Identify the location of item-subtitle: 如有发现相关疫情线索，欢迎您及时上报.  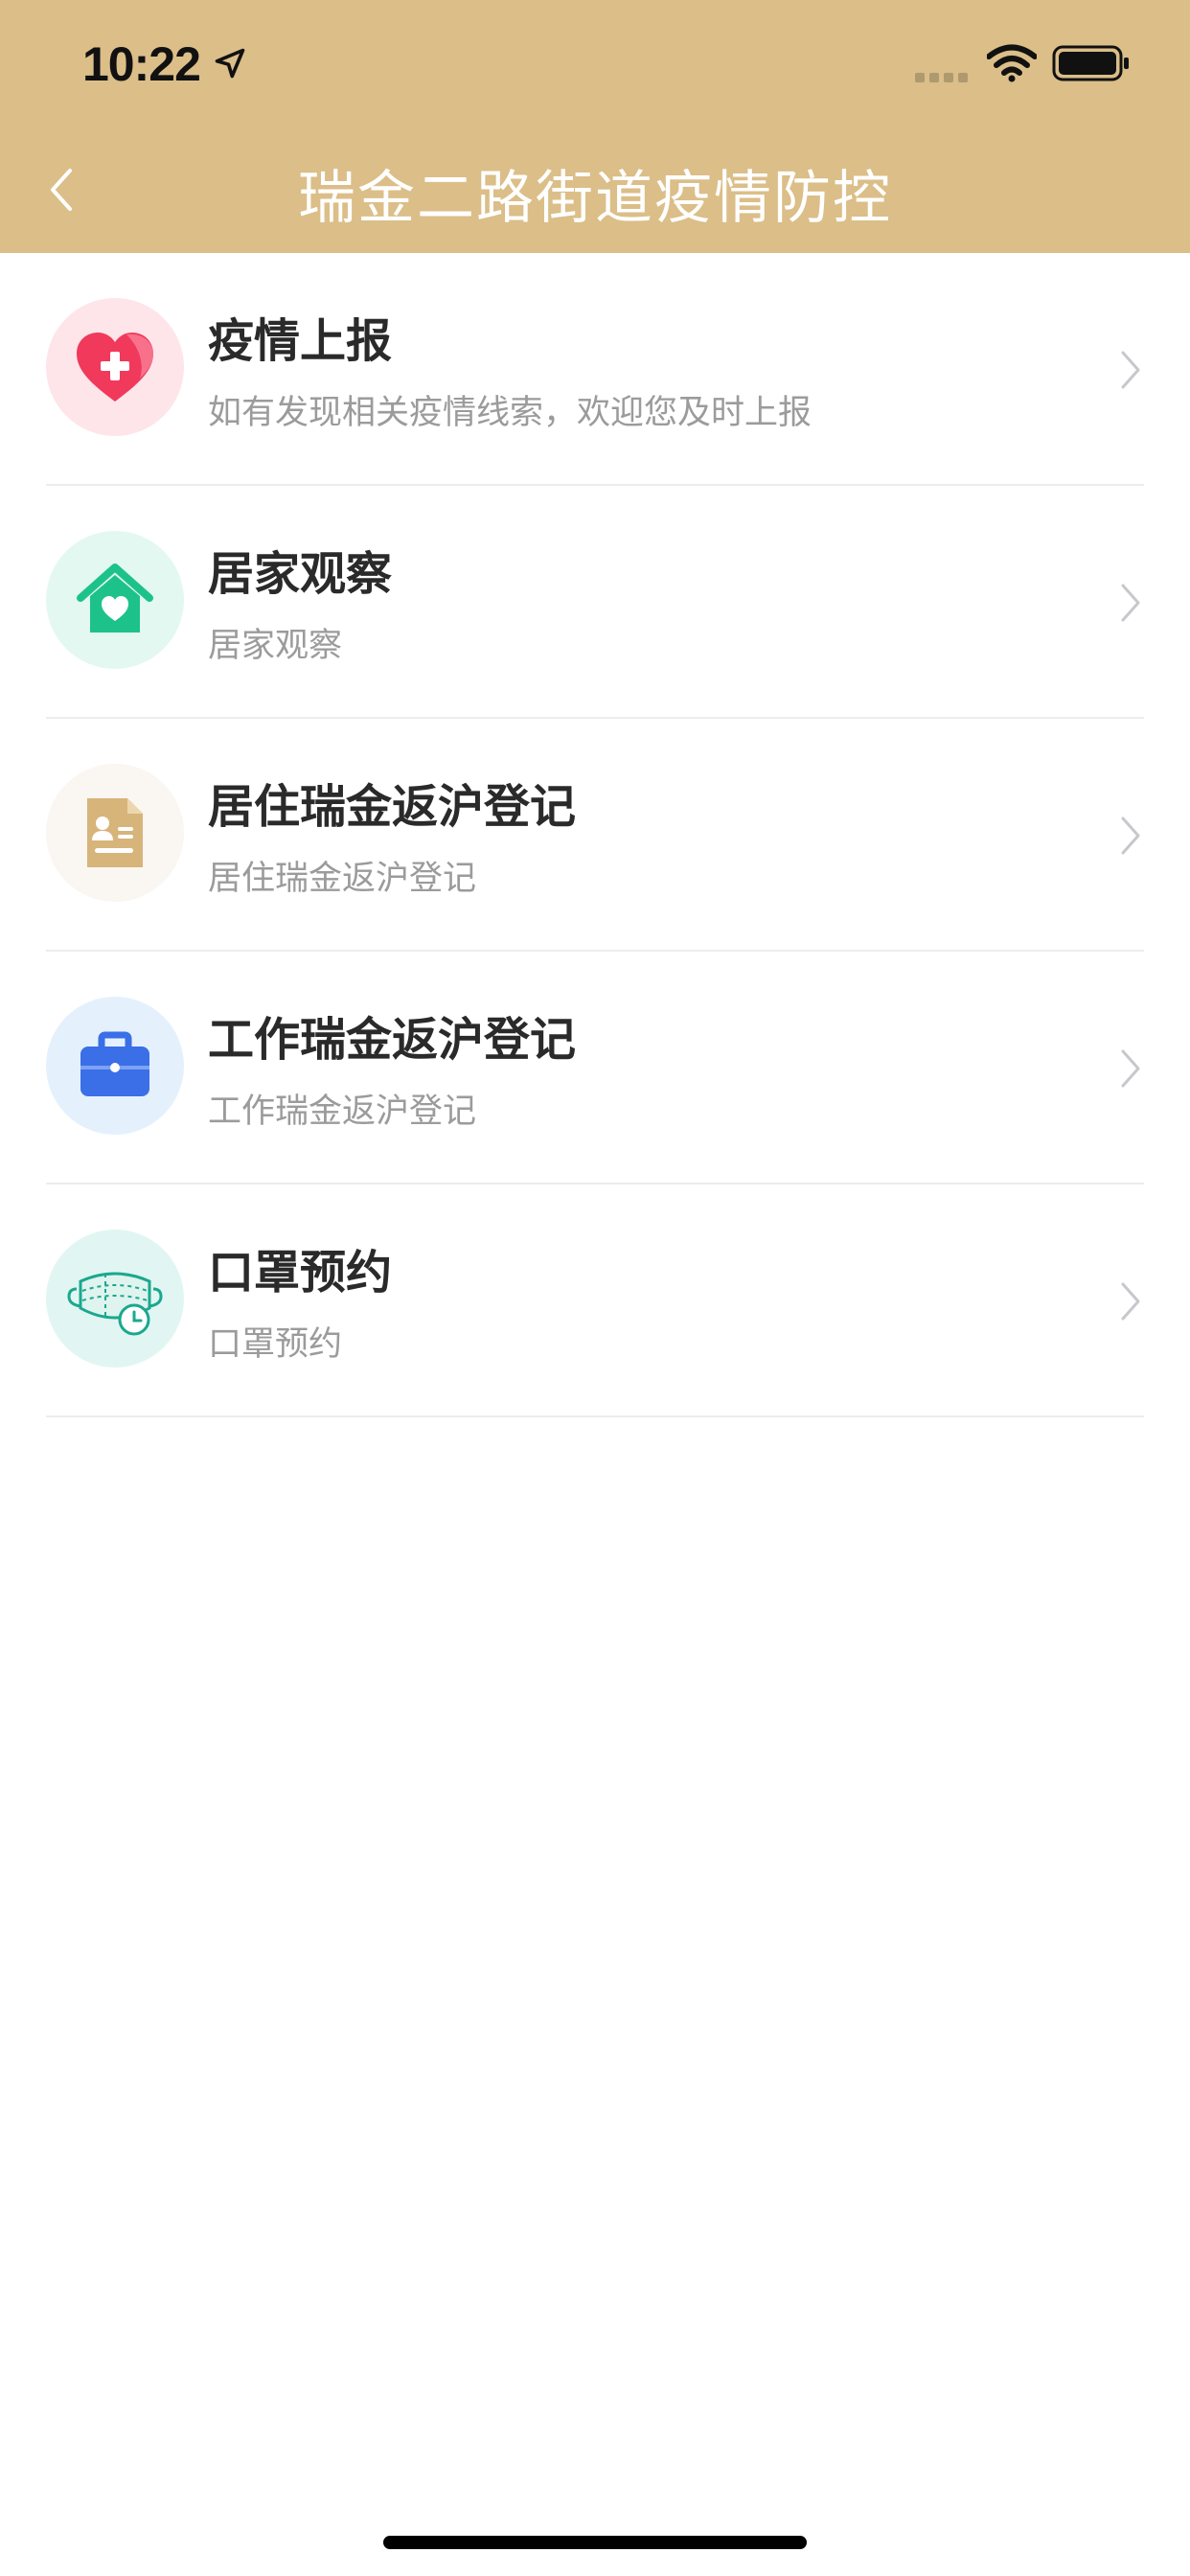
(510, 413).